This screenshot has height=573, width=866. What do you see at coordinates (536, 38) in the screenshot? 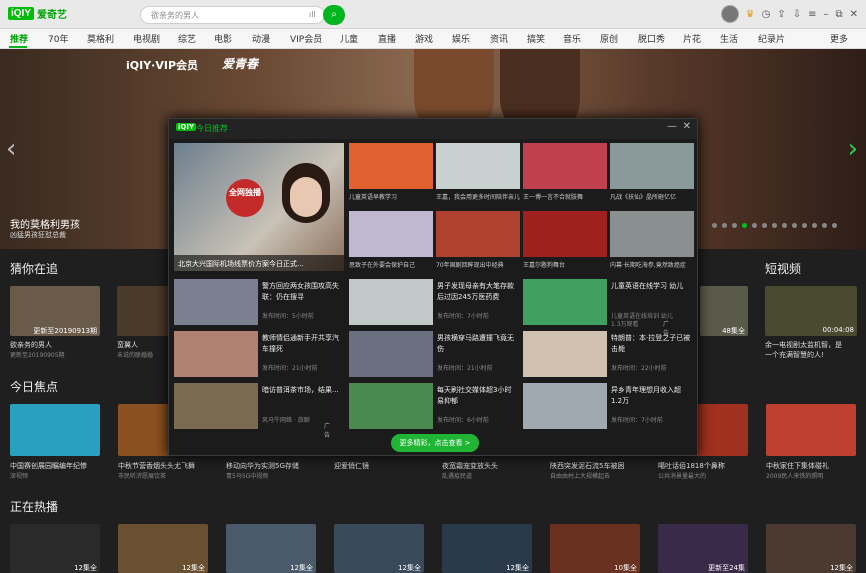
I see `nav-tab: 搞笑` at bounding box center [536, 38].